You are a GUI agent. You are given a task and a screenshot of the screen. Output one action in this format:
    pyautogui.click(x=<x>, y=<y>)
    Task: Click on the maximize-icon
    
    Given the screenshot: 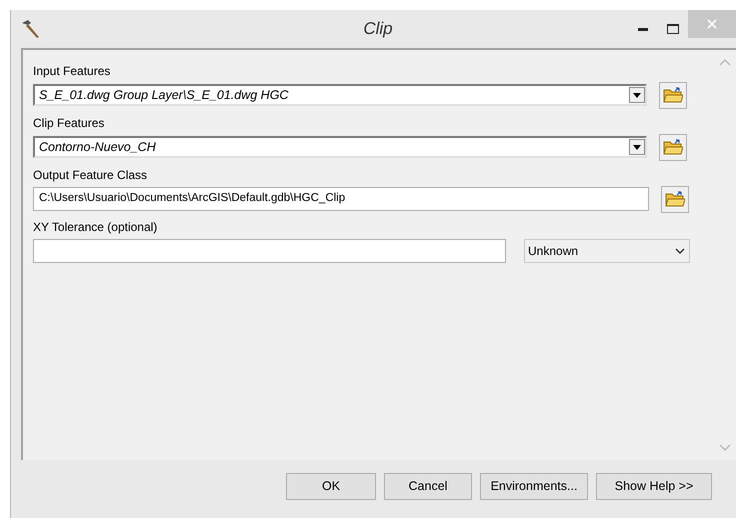 What is the action you would take?
    pyautogui.click(x=673, y=29)
    